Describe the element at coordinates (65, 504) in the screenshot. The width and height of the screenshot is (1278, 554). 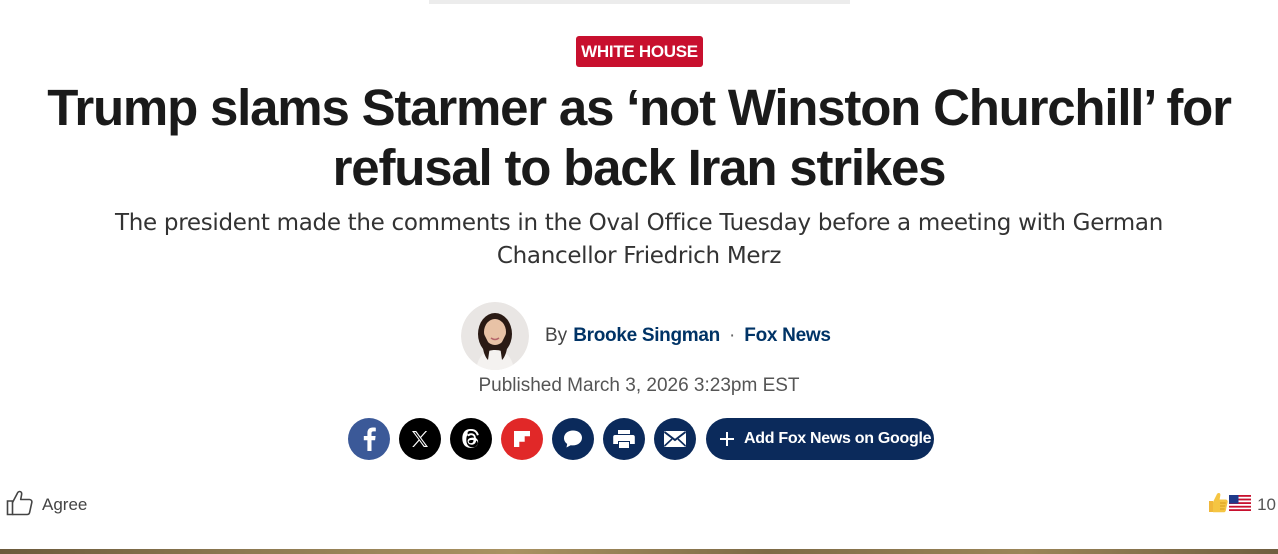
I see `agree-label: Agree` at that location.